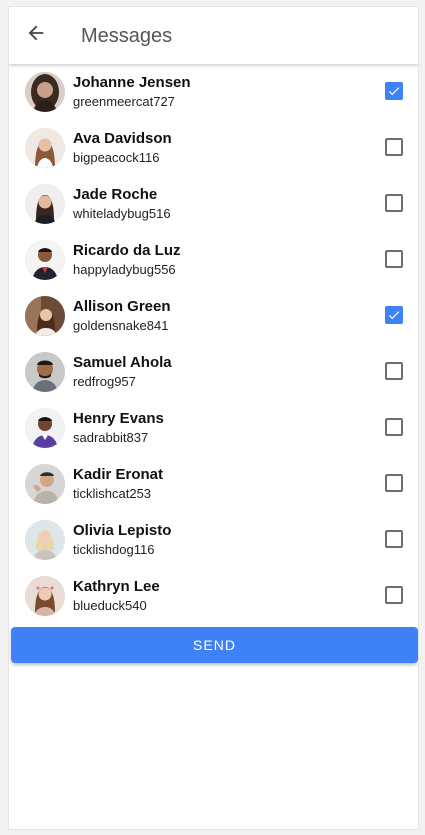 The height and width of the screenshot is (835, 425). Describe the element at coordinates (213, 150) in the screenshot. I see `contact-row: Ava Davidson bigpeacock116` at that location.